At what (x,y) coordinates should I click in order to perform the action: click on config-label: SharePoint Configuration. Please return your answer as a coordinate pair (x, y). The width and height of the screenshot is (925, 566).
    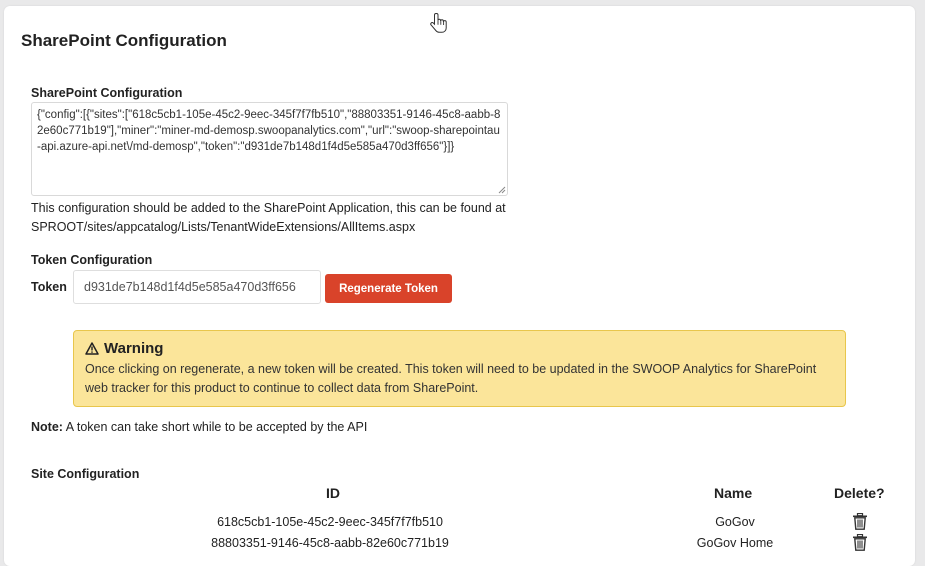
    Looking at the image, I should click on (107, 93).